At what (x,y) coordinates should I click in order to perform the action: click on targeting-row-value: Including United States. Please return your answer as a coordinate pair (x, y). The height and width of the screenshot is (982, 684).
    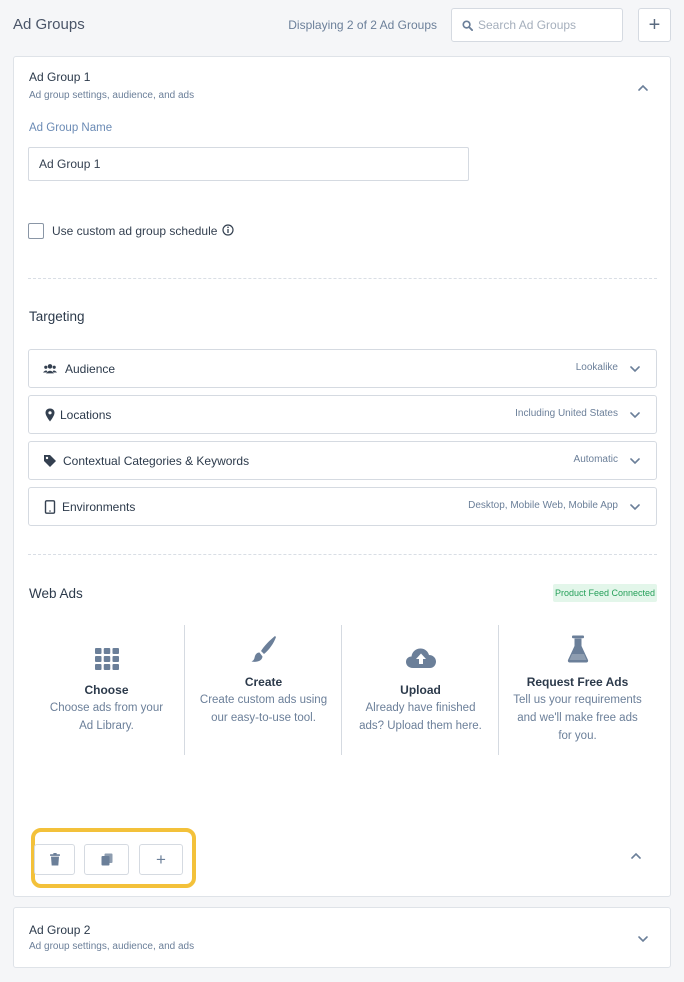
    Looking at the image, I should click on (566, 413).